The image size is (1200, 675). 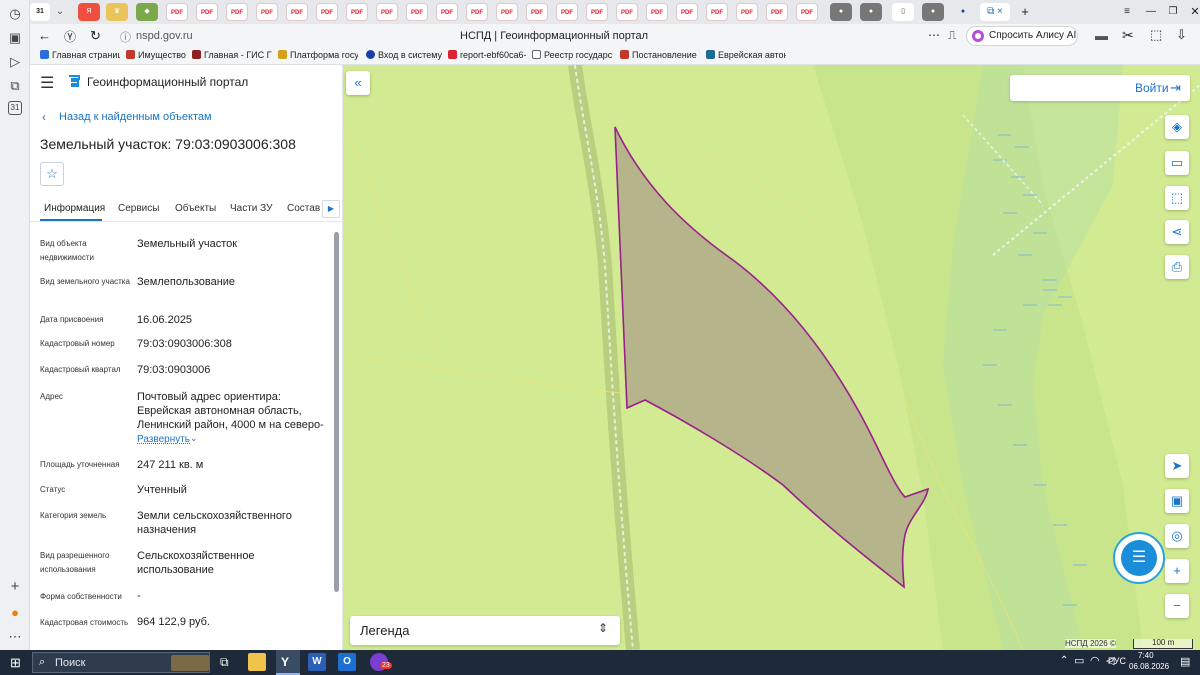 I want to click on assistant-icon: ●, so click(x=15, y=613).